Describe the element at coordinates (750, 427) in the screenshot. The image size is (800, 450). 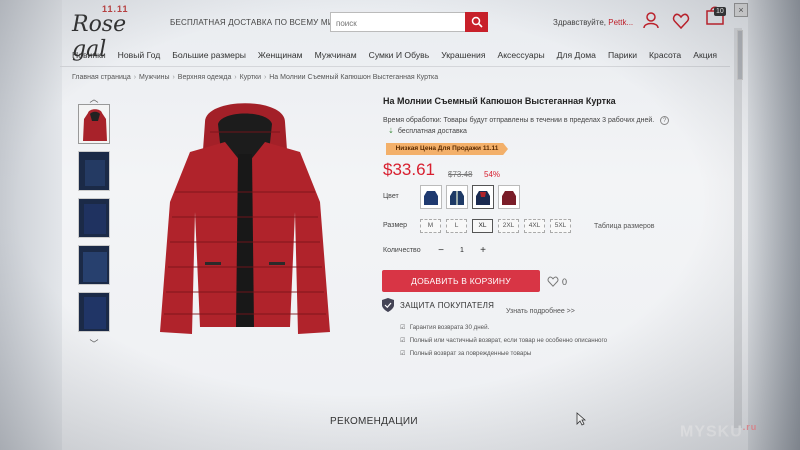
I see `watermark-suffix: .ru` at that location.